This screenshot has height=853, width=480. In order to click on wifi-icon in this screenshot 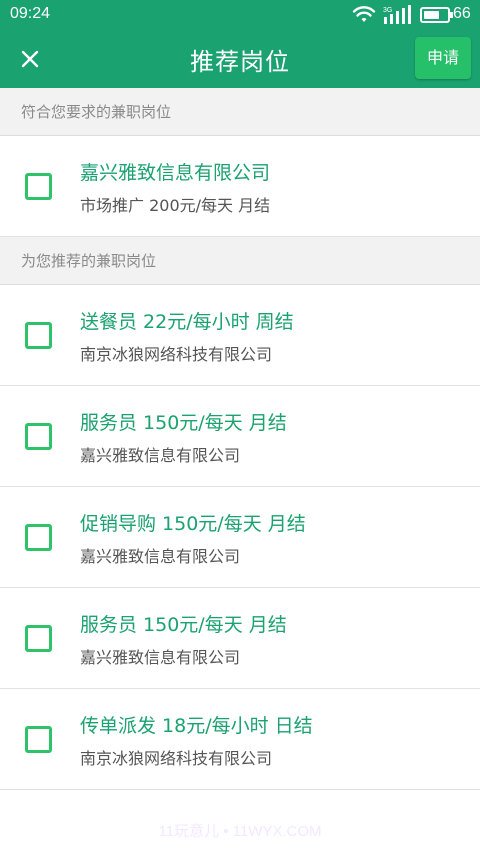, I will do `click(364, 14)`.